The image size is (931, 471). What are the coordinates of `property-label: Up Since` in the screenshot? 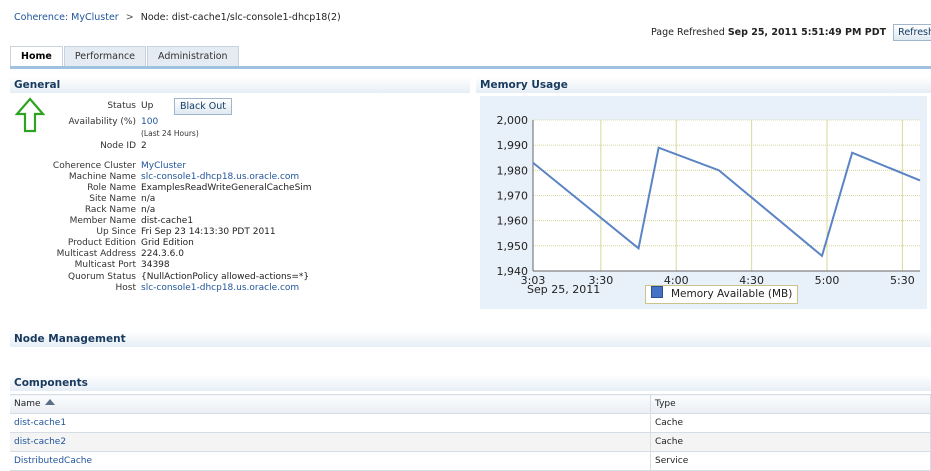 It's located at (116, 232).